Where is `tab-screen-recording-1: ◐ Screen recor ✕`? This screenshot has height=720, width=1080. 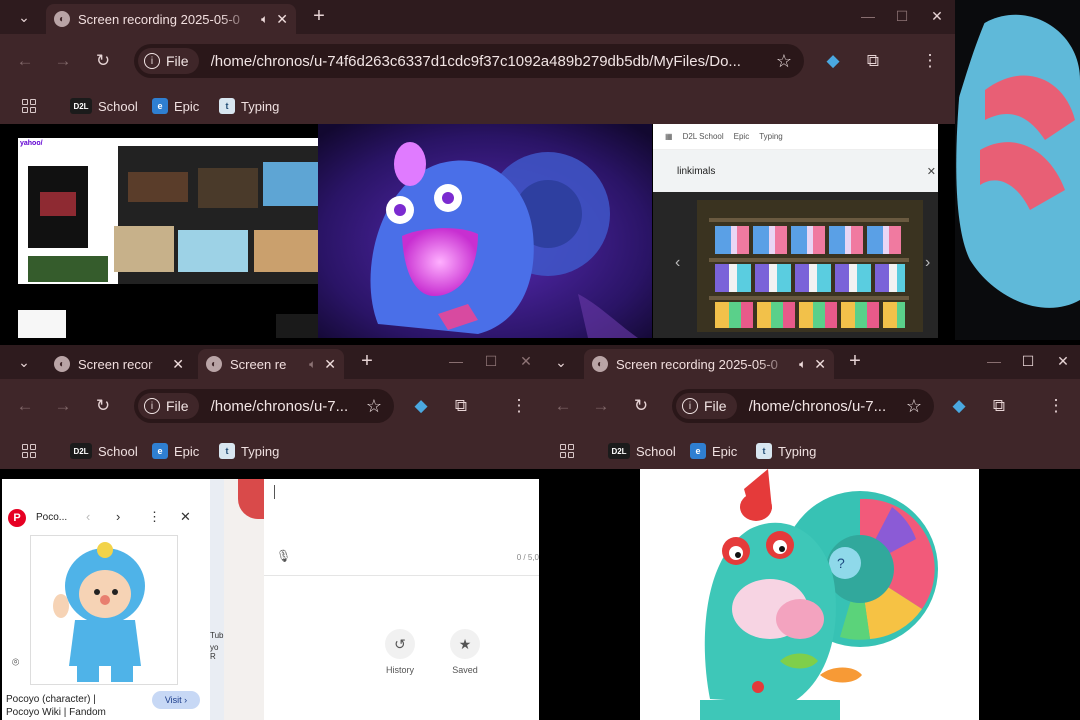 tab-screen-recording-1: ◐ Screen recor ✕ is located at coordinates (119, 364).